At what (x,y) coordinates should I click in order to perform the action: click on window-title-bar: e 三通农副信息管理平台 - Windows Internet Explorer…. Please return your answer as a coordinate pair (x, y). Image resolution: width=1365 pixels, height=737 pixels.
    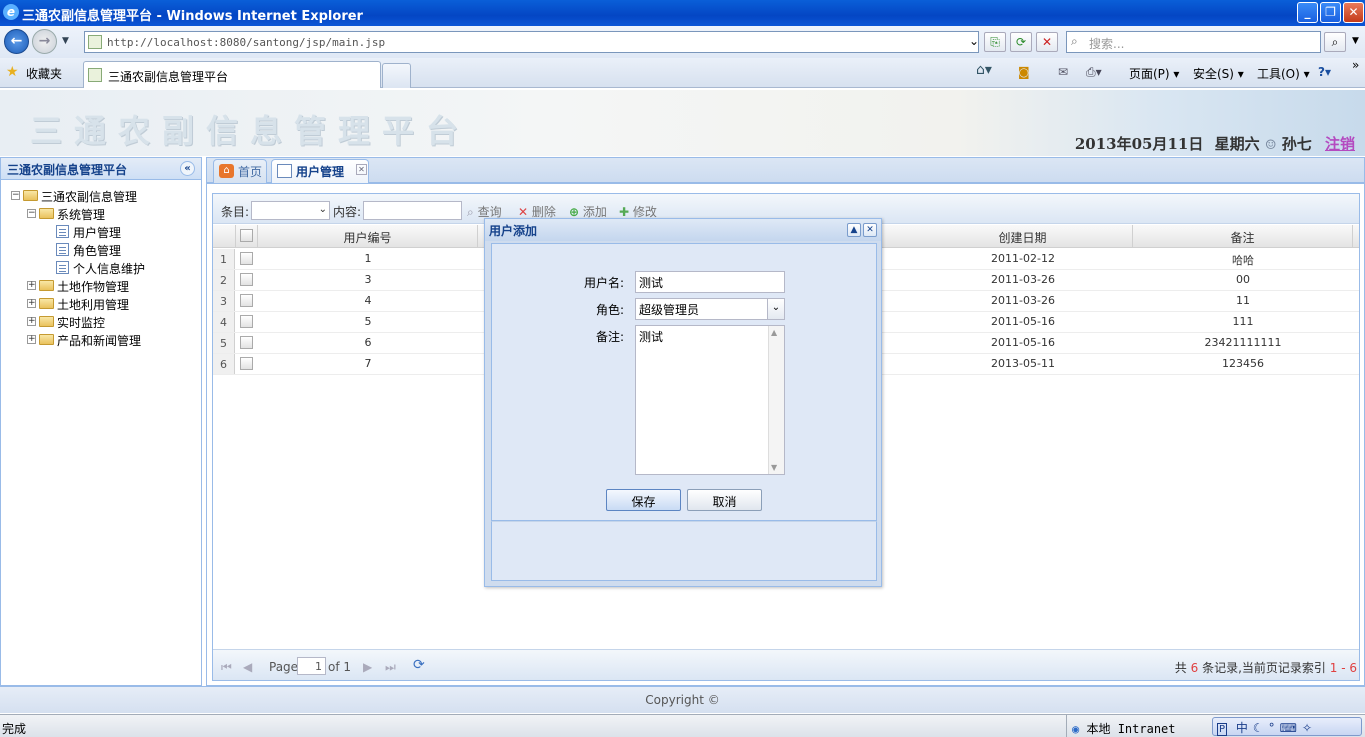
    Looking at the image, I should click on (682, 13).